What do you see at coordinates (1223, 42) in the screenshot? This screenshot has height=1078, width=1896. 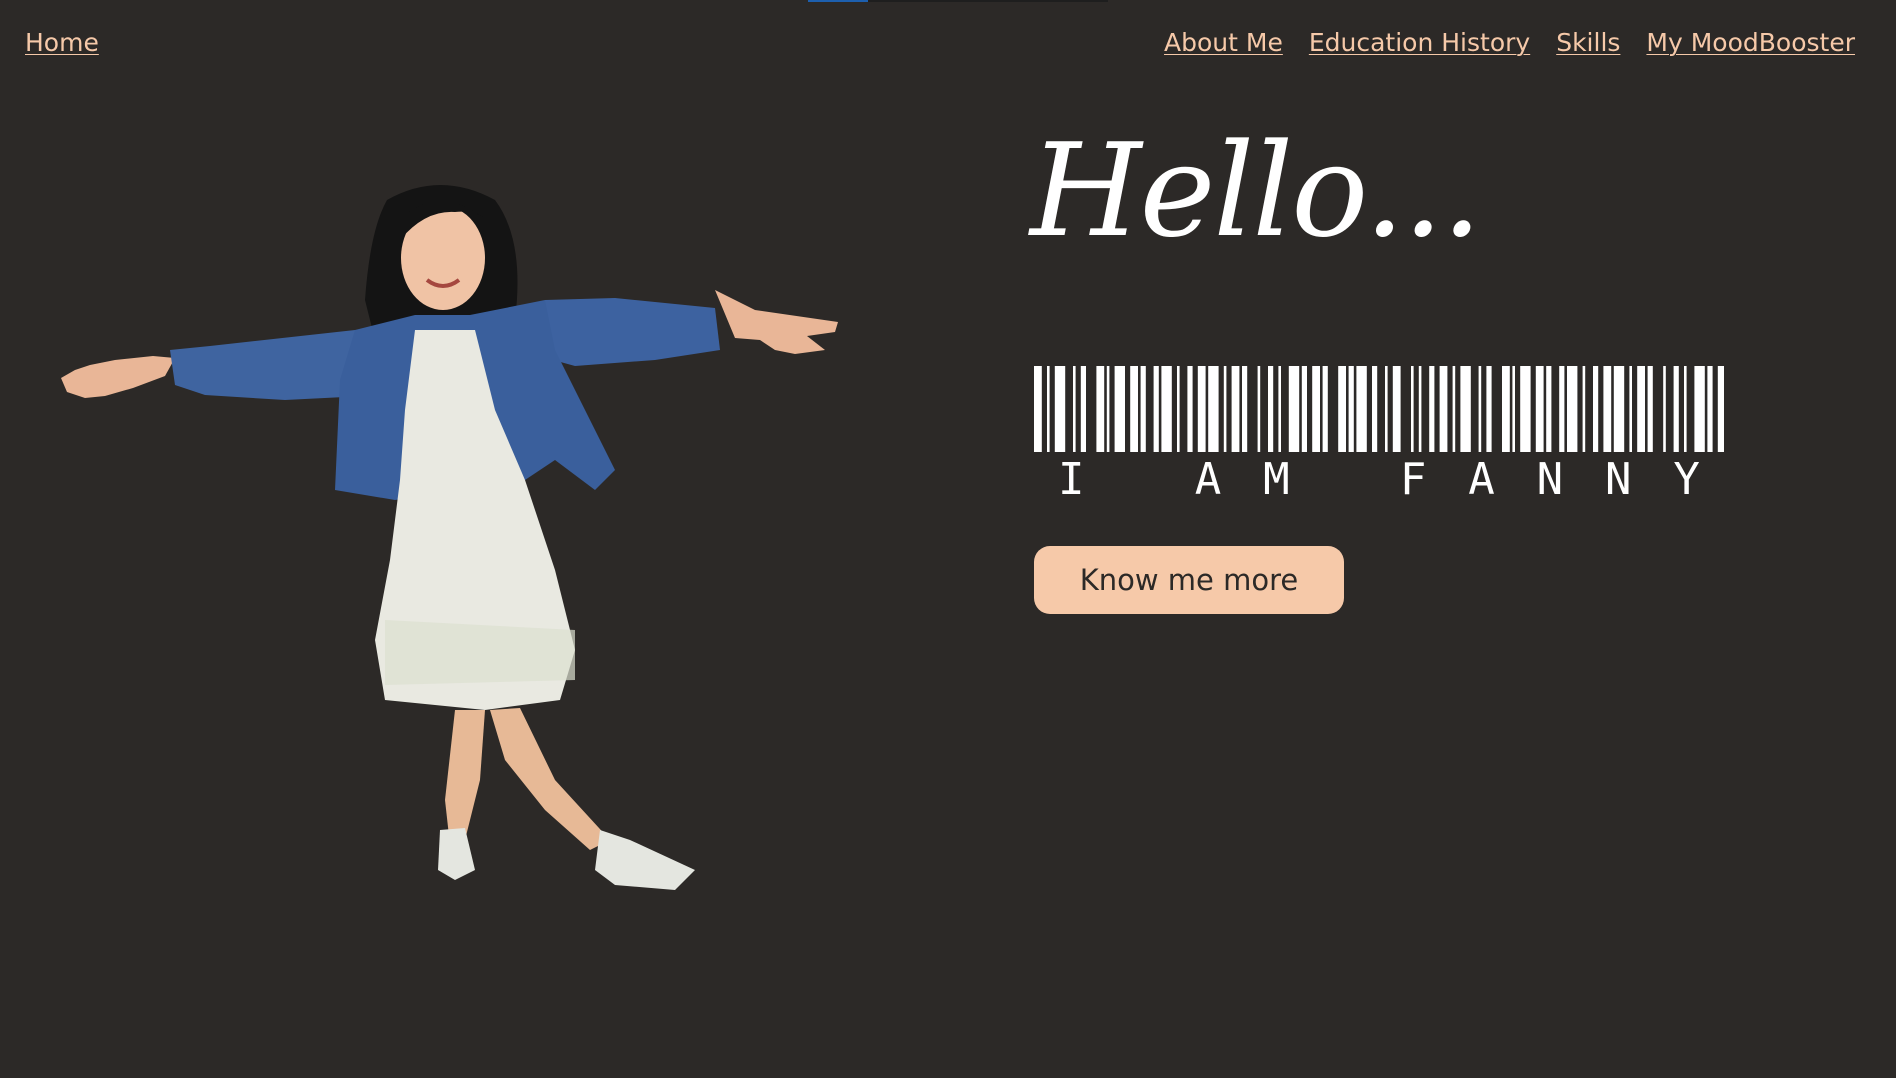 I see `nav-about-me-link: About Me` at bounding box center [1223, 42].